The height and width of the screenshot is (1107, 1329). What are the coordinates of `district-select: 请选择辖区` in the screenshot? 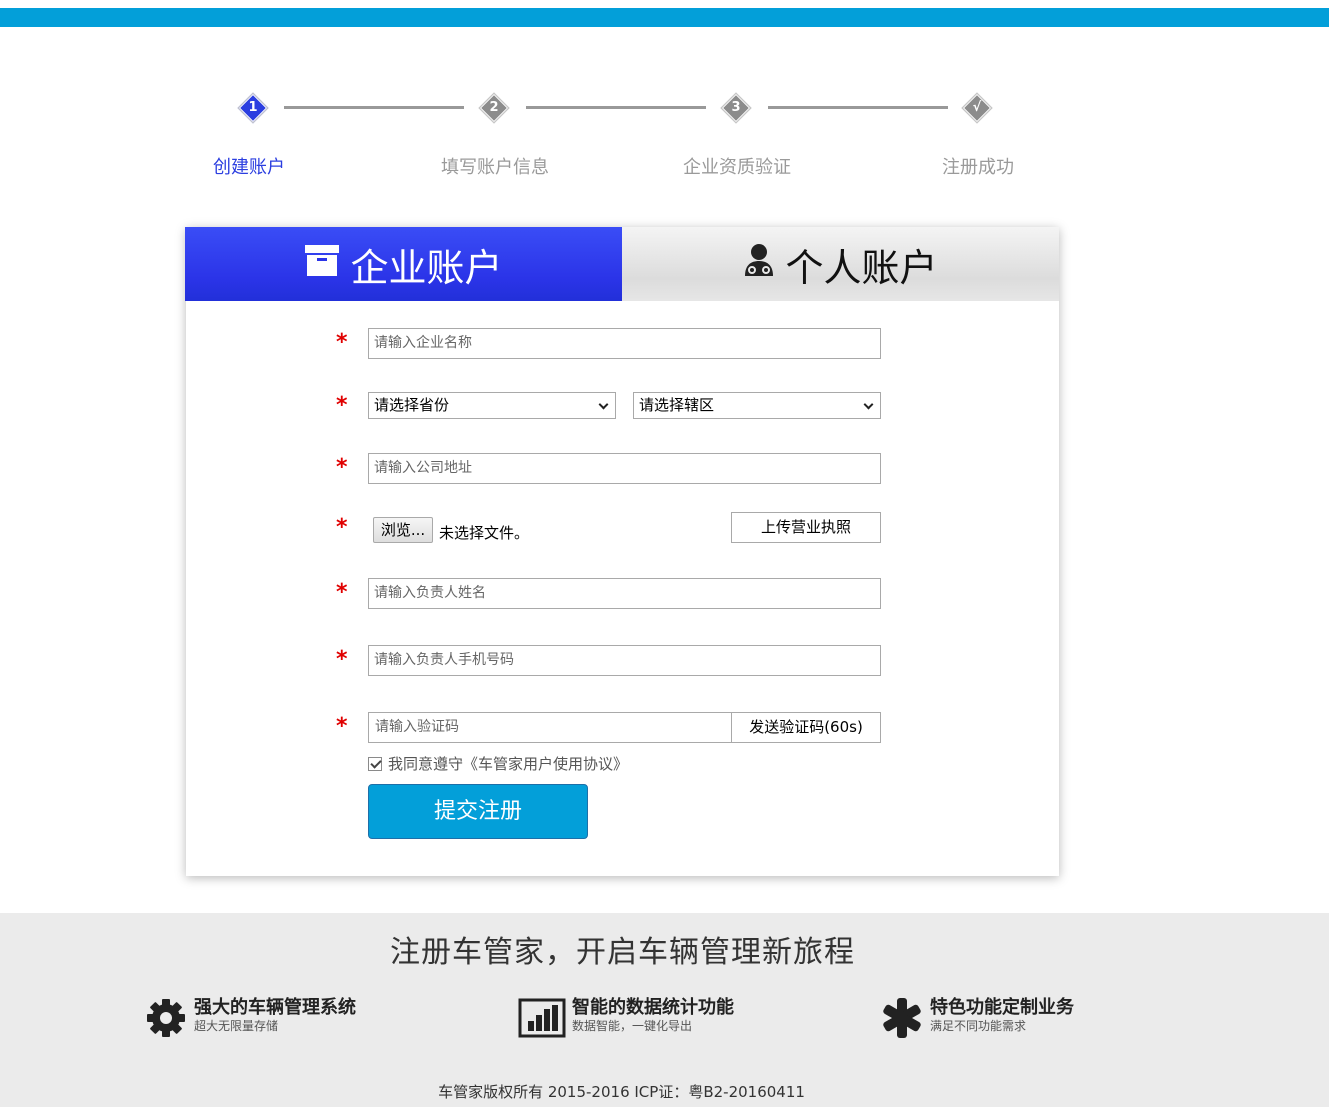 It's located at (757, 405).